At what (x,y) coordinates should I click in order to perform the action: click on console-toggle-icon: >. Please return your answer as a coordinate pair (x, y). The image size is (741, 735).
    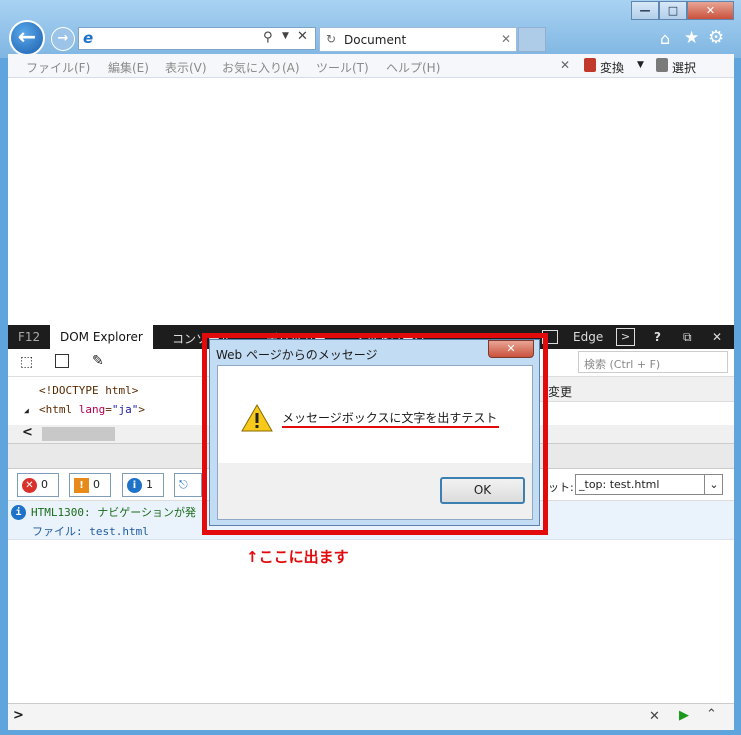
    Looking at the image, I should click on (625, 337).